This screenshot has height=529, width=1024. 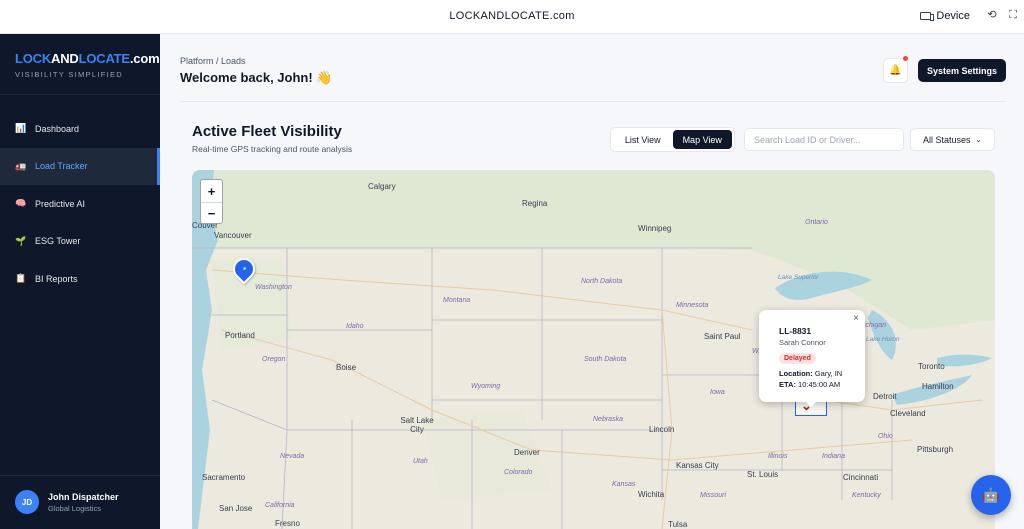 What do you see at coordinates (866, 495) in the screenshot?
I see `state-label: Kentucky` at bounding box center [866, 495].